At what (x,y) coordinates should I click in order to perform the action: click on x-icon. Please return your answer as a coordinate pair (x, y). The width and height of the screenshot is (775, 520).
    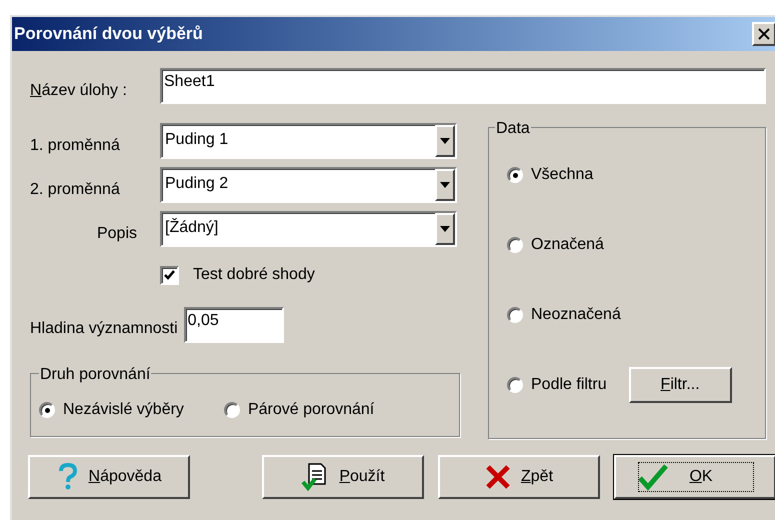
    Looking at the image, I should click on (497, 477).